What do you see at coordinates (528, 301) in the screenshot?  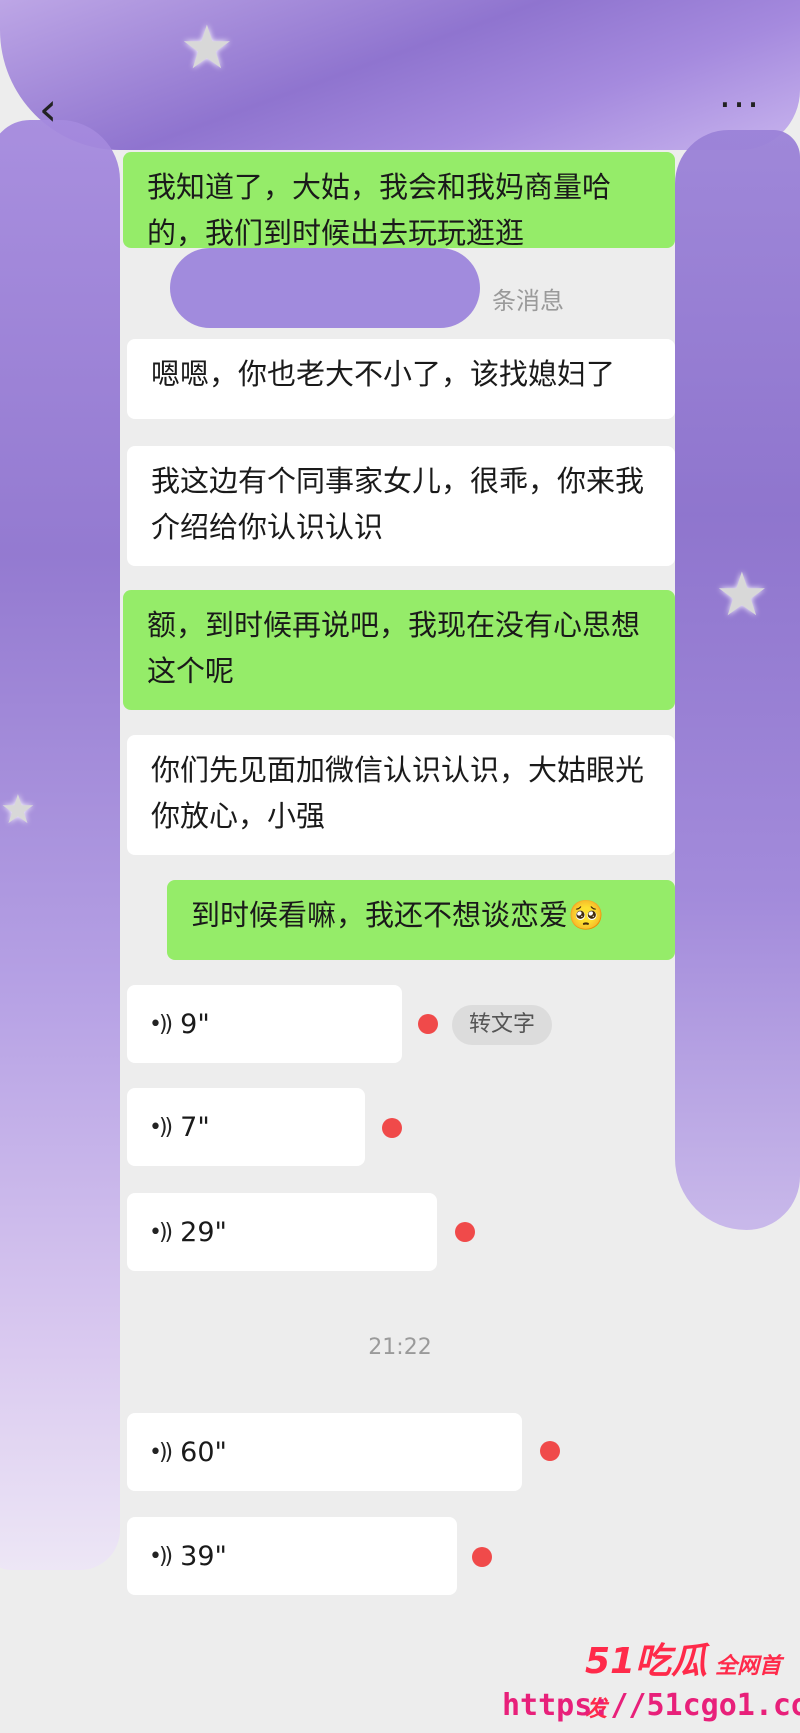 I see `system-notice: 条消息` at bounding box center [528, 301].